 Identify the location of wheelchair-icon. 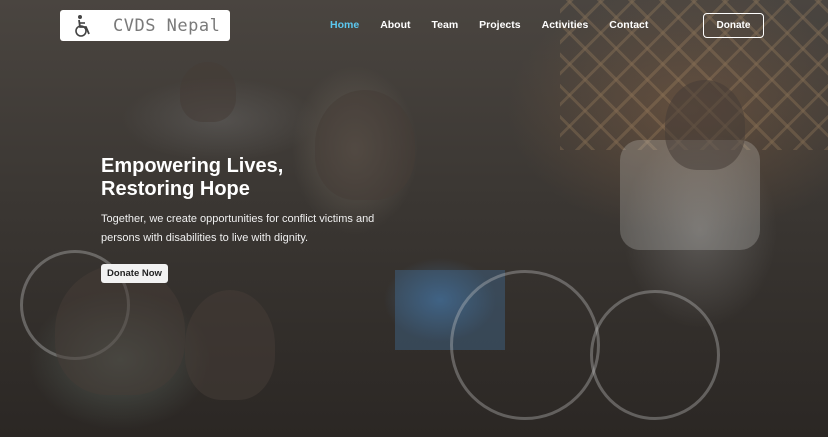
(82, 25).